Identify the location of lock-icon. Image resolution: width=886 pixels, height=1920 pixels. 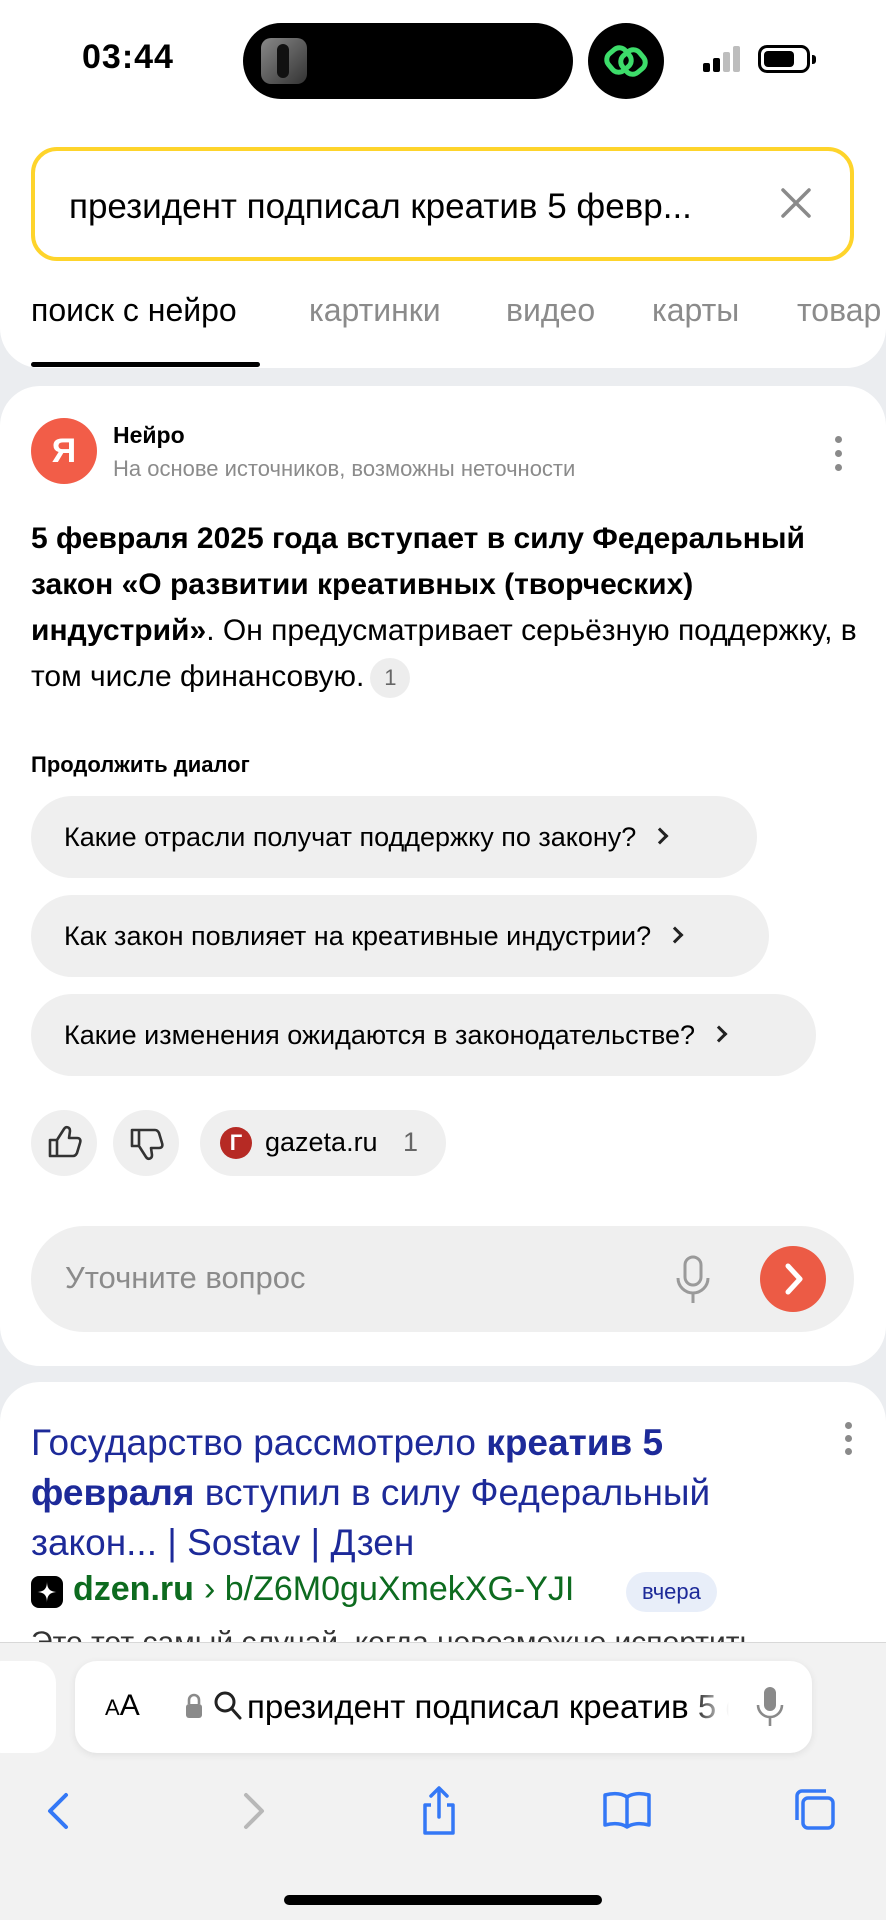
(194, 1705).